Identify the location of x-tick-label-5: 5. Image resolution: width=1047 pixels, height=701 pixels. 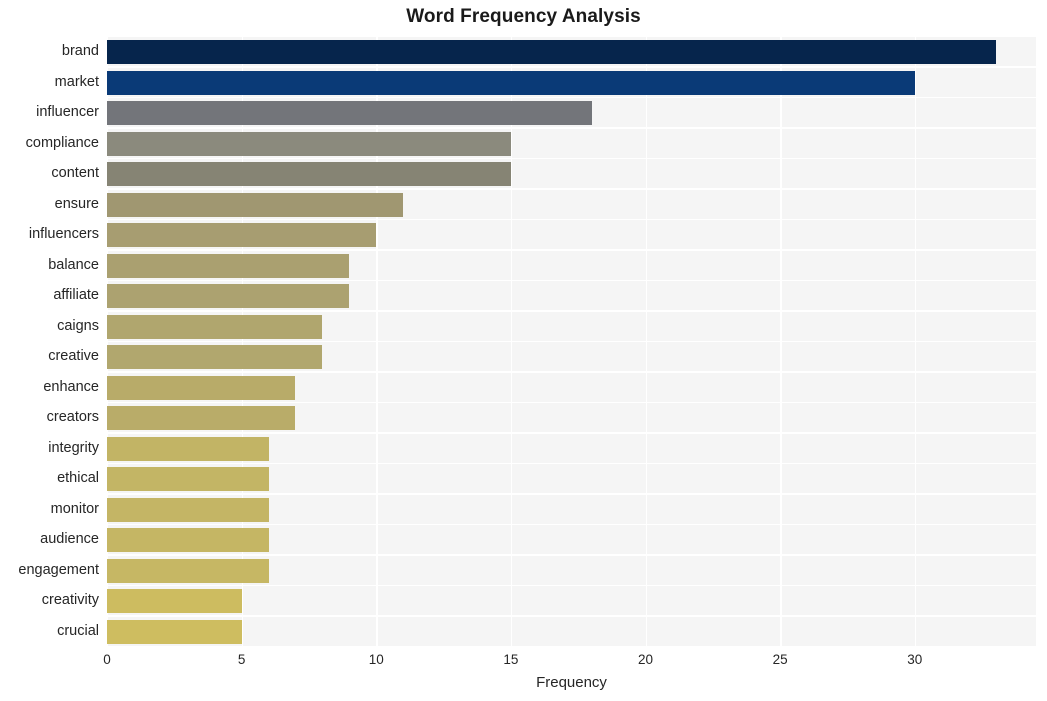
(241, 659).